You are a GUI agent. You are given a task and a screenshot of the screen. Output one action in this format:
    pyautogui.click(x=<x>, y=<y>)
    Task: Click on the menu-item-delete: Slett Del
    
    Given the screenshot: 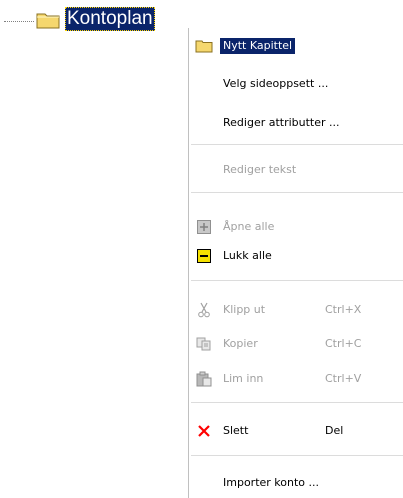 What is the action you would take?
    pyautogui.click(x=298, y=431)
    